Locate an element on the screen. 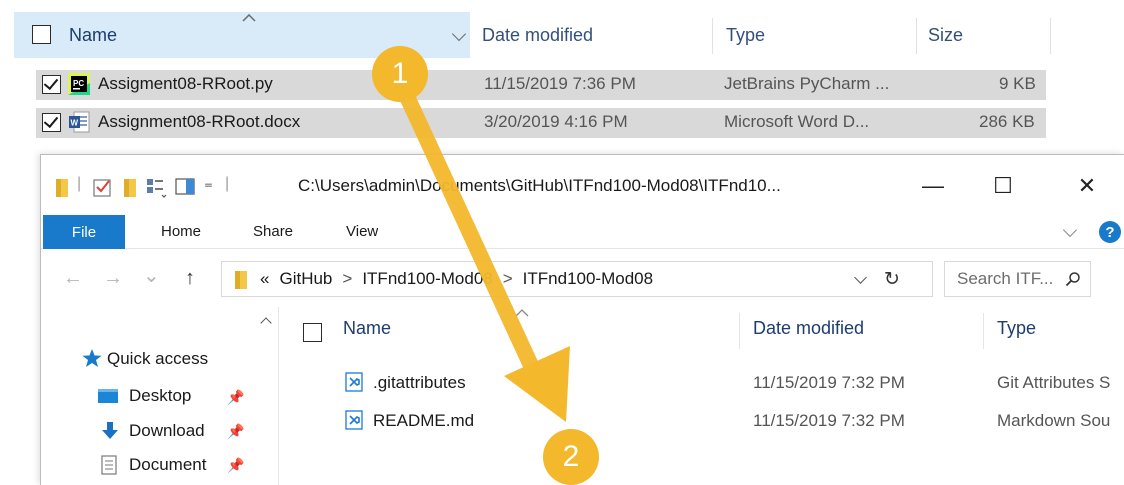 The height and width of the screenshot is (485, 1124). file-date: 11/15/2019 7:36 PM is located at coordinates (560, 83).